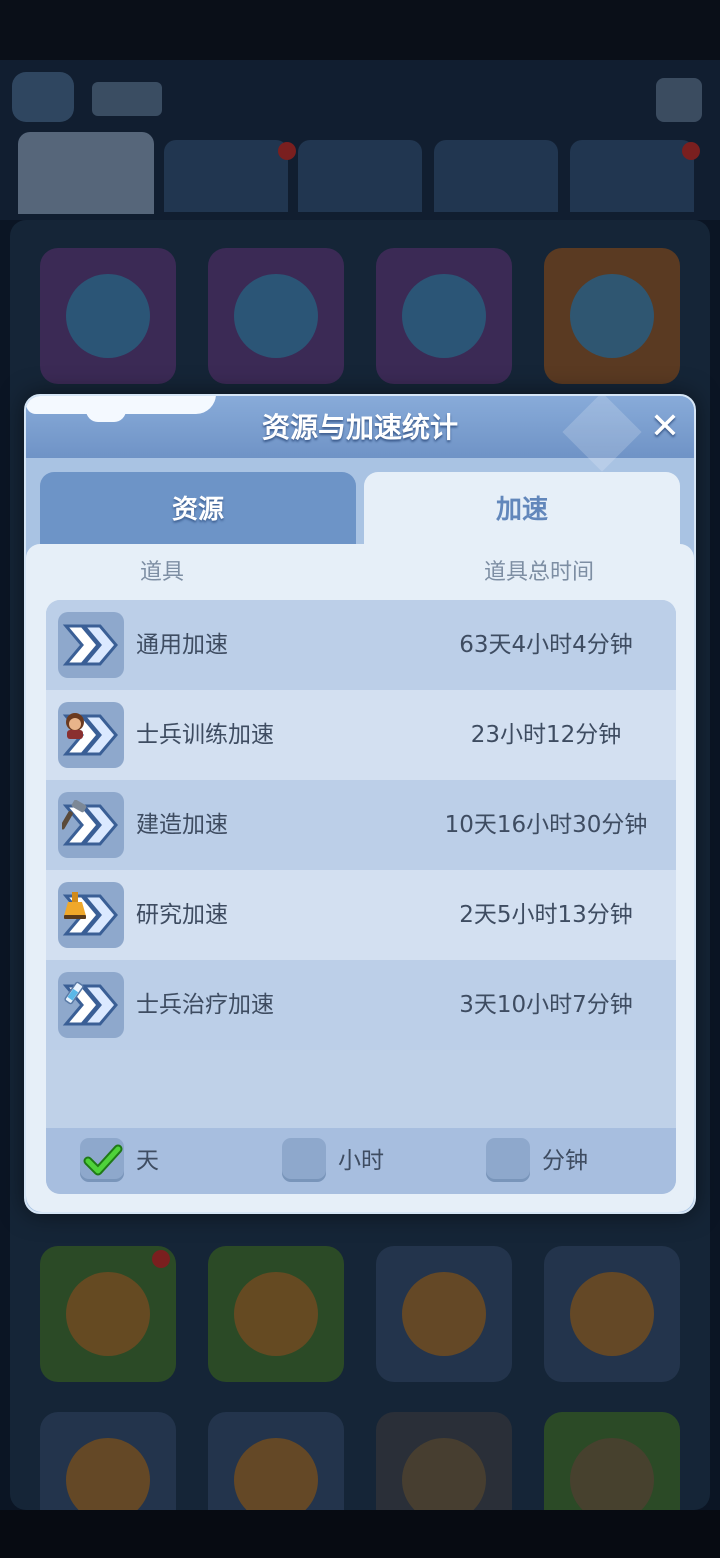 The image size is (720, 1558). I want to click on row-time: 2天5小时13分钟, so click(546, 915).